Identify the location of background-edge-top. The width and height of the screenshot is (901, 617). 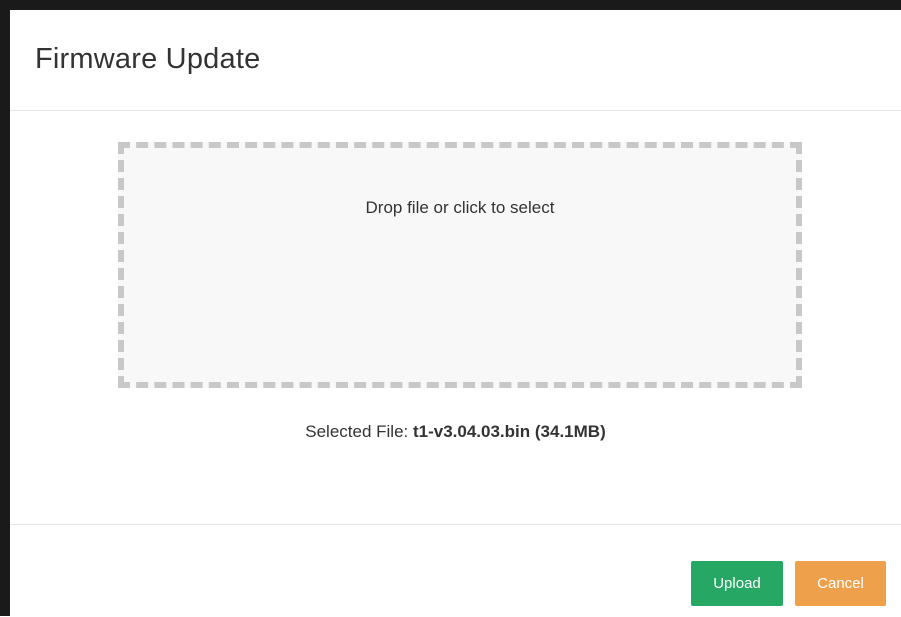
(450, 5).